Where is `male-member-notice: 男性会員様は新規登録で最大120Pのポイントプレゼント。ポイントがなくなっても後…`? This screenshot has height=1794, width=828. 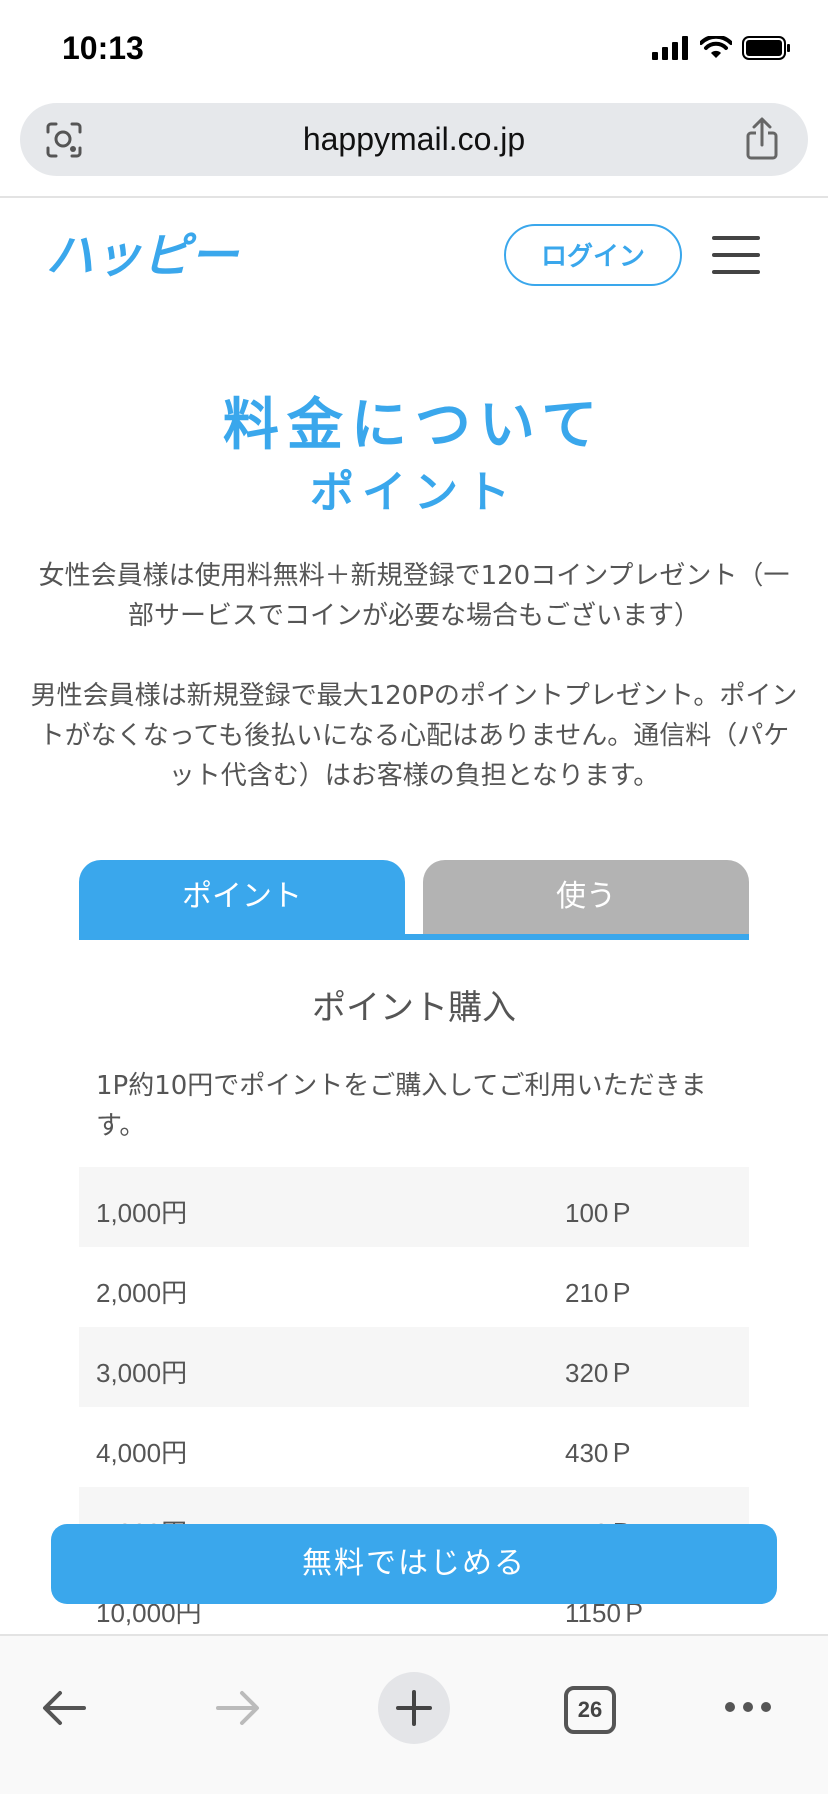 male-member-notice: 男性会員様は新規登録で最大120Pのポイントプレゼント。ポイントがなくなっても後… is located at coordinates (414, 736).